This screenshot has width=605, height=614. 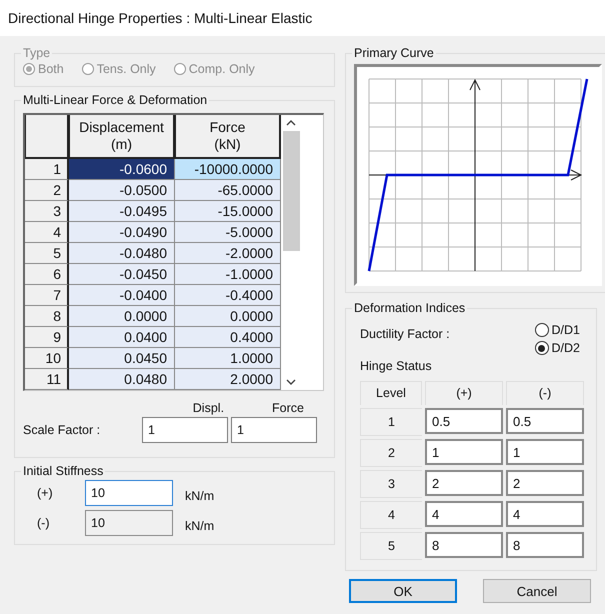 I want to click on dialog-button: OK, so click(x=403, y=591).